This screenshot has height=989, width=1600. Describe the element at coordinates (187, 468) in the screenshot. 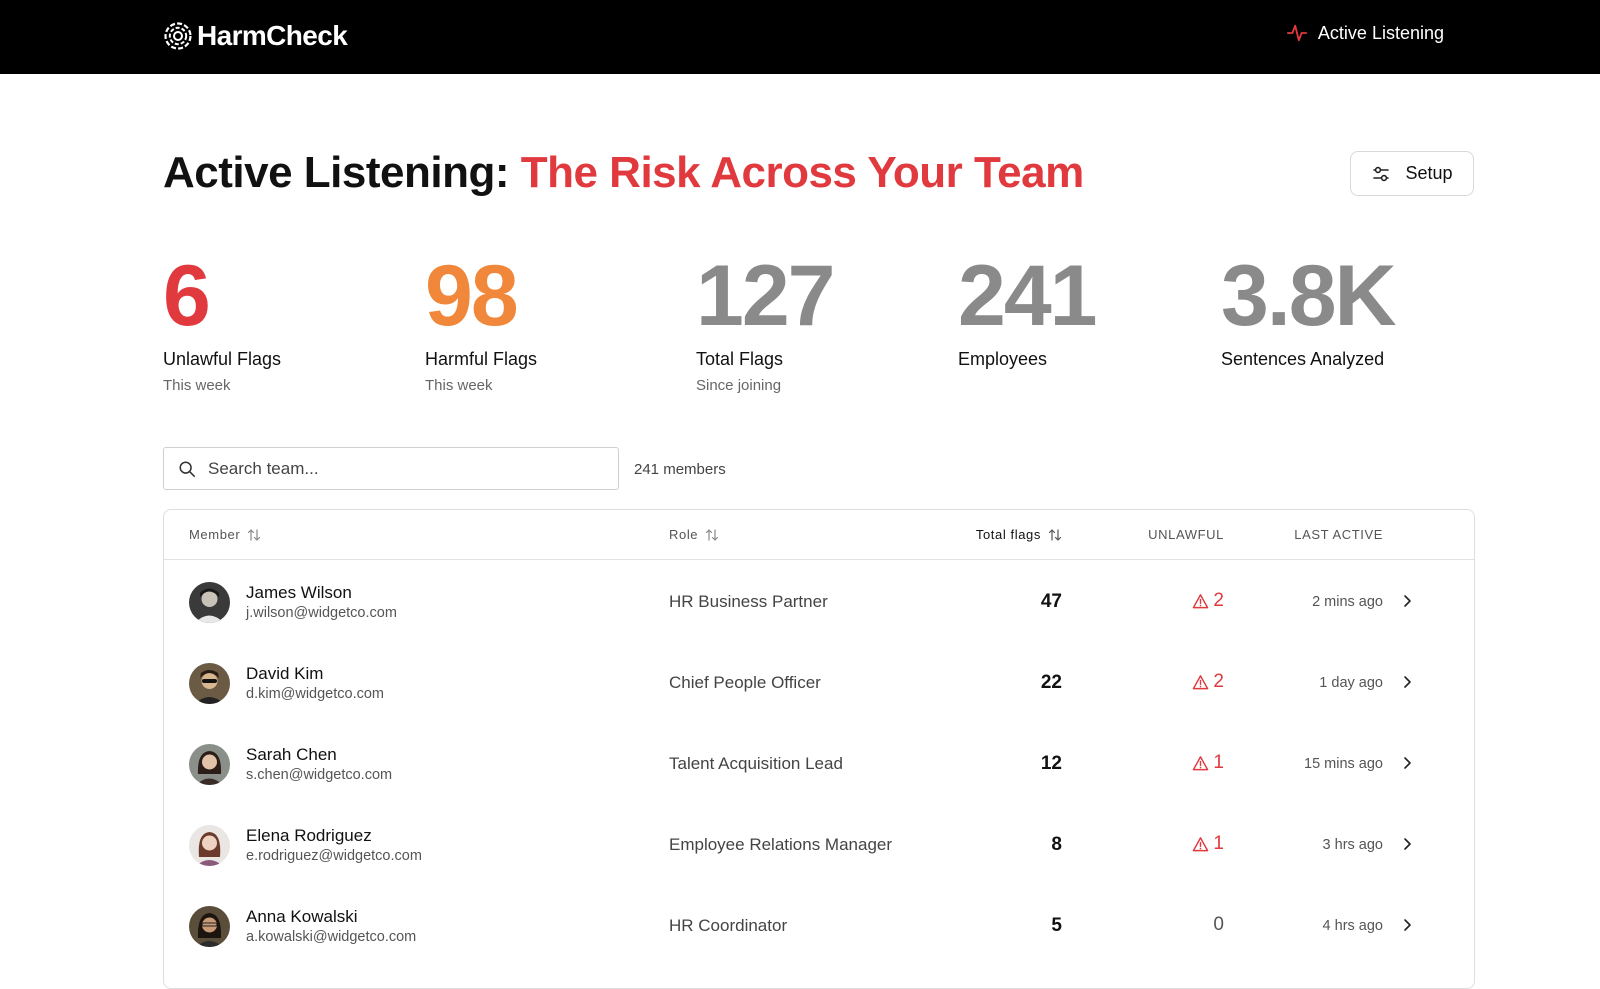

I see `search-icon` at that location.